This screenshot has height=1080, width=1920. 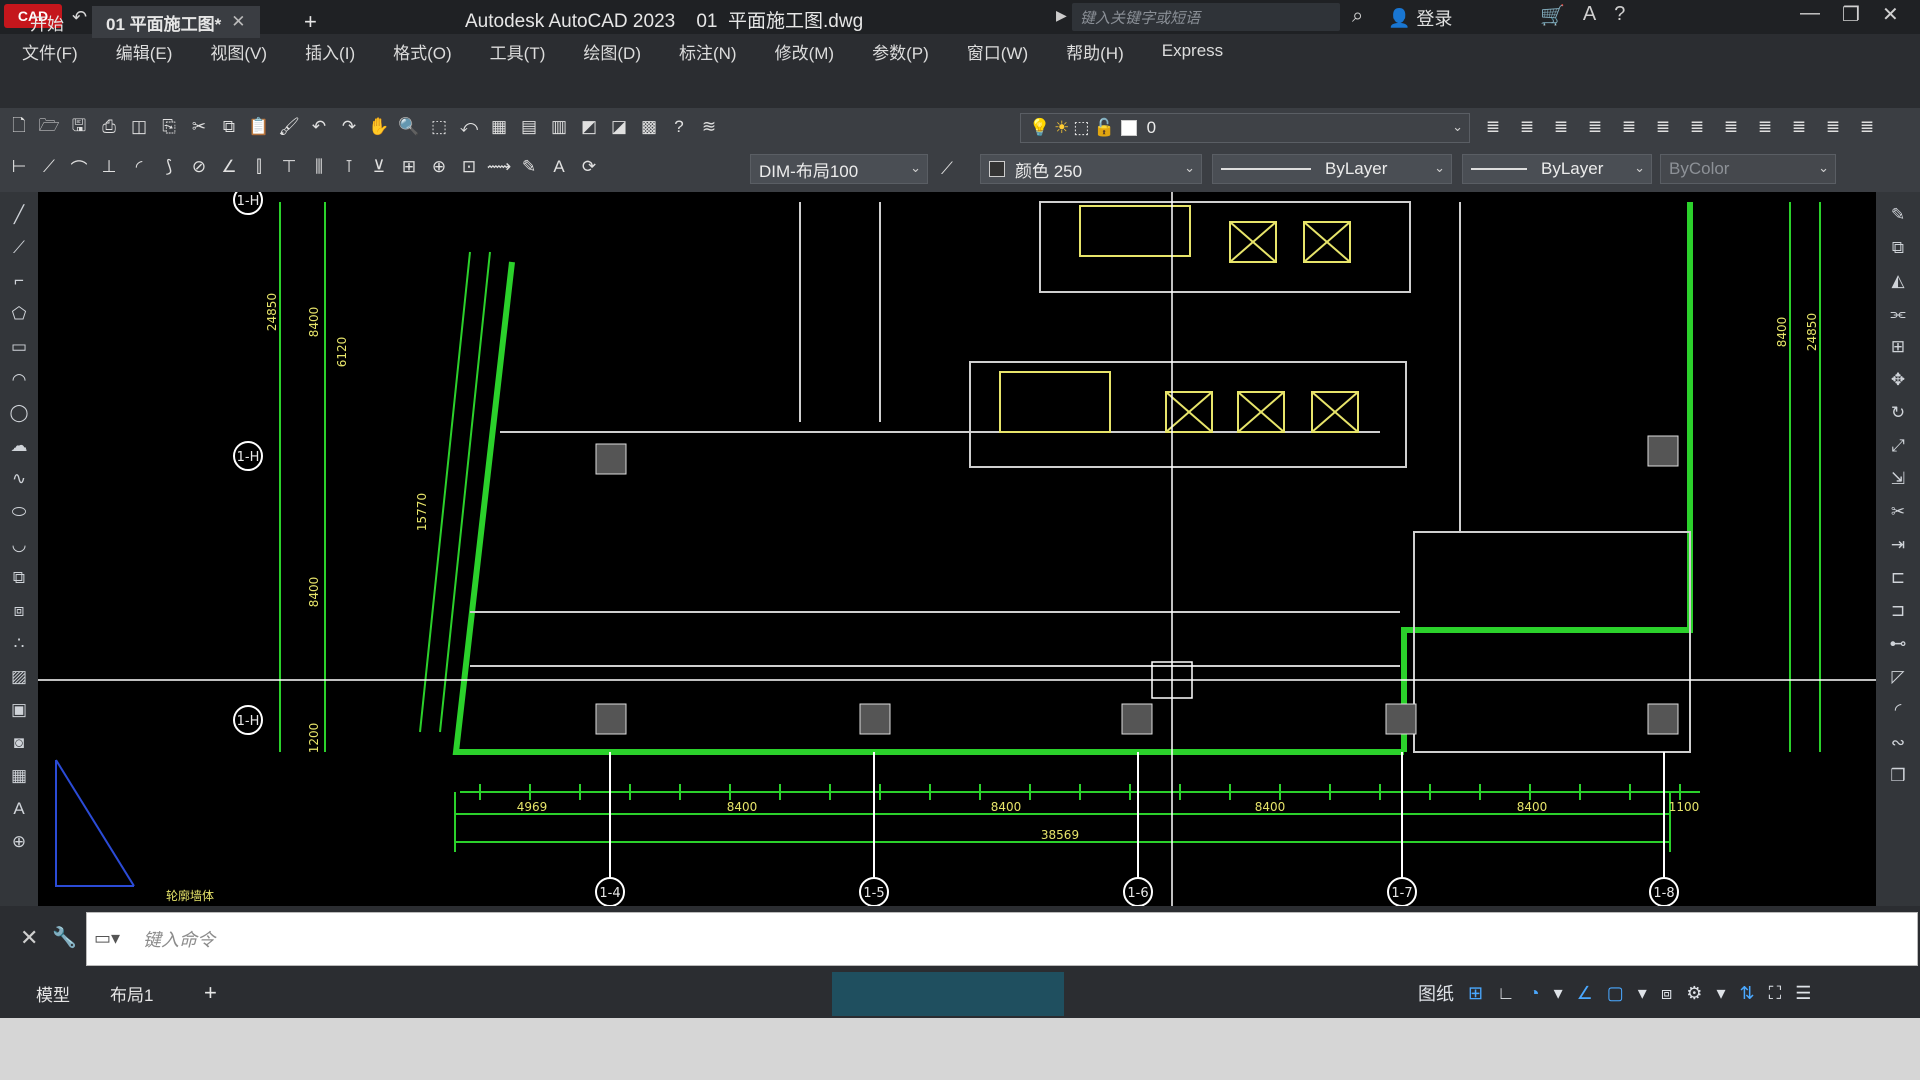 I want to click on baseline-icon: ⊤, so click(x=289, y=167).